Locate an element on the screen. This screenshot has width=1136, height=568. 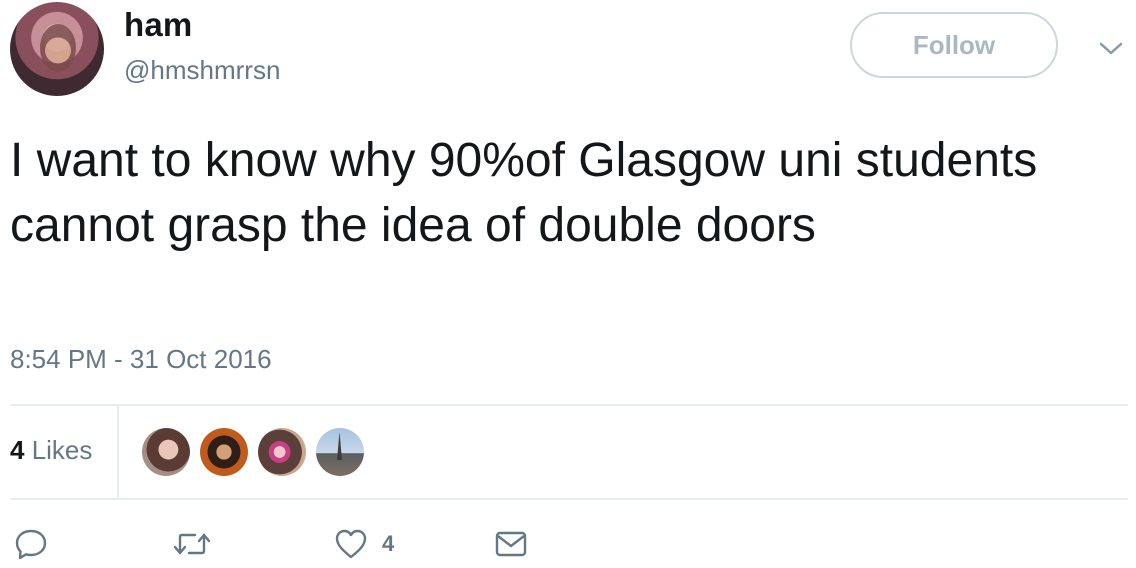
heart-icon is located at coordinates (351, 544).